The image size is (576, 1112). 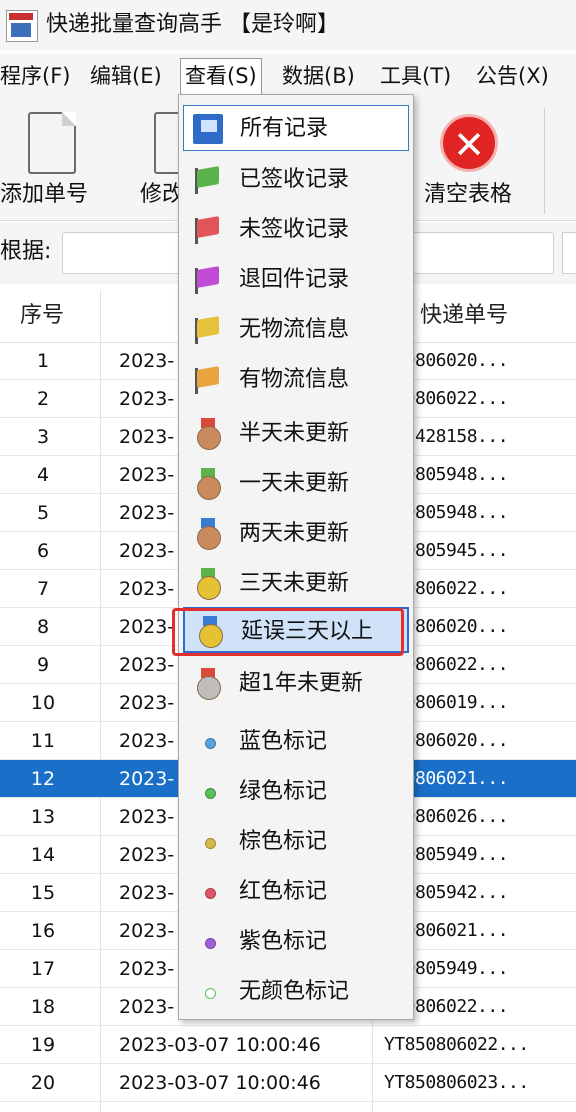 What do you see at coordinates (43, 665) in the screenshot?
I see `cell-no: 9` at bounding box center [43, 665].